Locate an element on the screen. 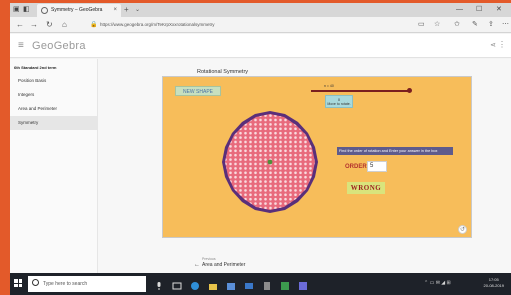 The width and height of the screenshot is (511, 295). maximize-icon: ☐ is located at coordinates (479, 9).